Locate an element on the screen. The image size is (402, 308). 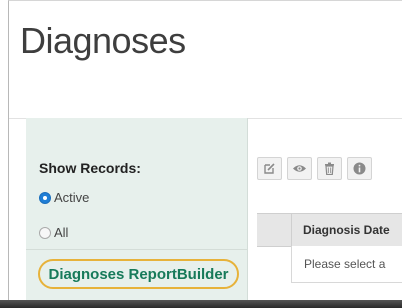
show-records-label: Show Records: is located at coordinates (90, 168).